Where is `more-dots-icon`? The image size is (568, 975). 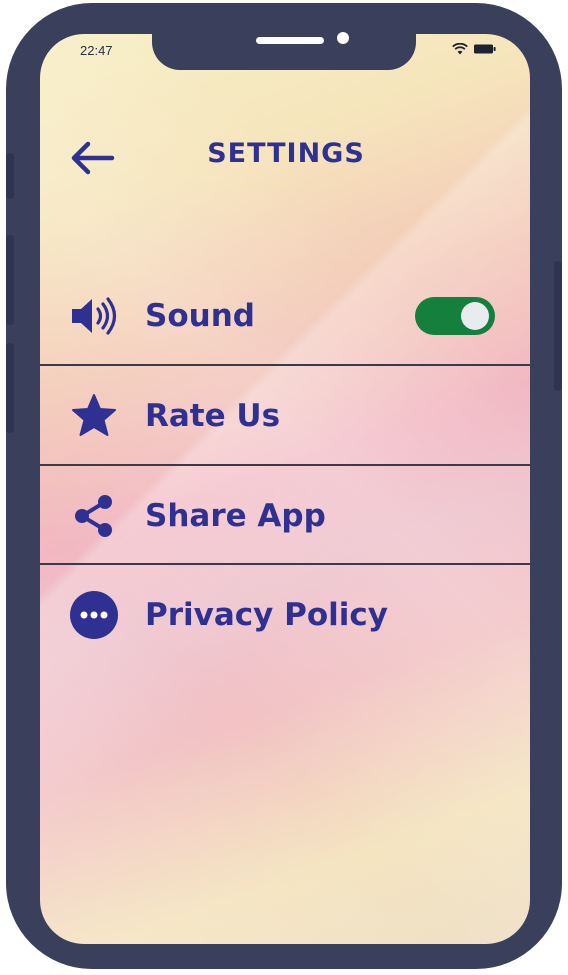
more-dots-icon is located at coordinates (94, 614).